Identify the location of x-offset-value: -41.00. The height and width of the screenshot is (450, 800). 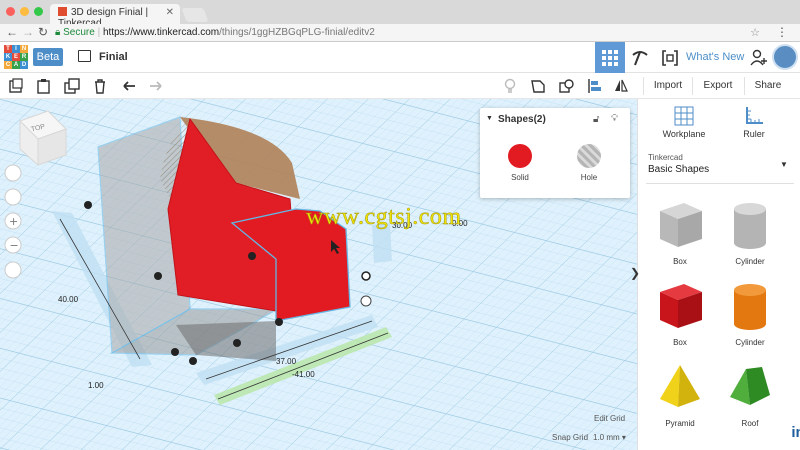
(303, 374).